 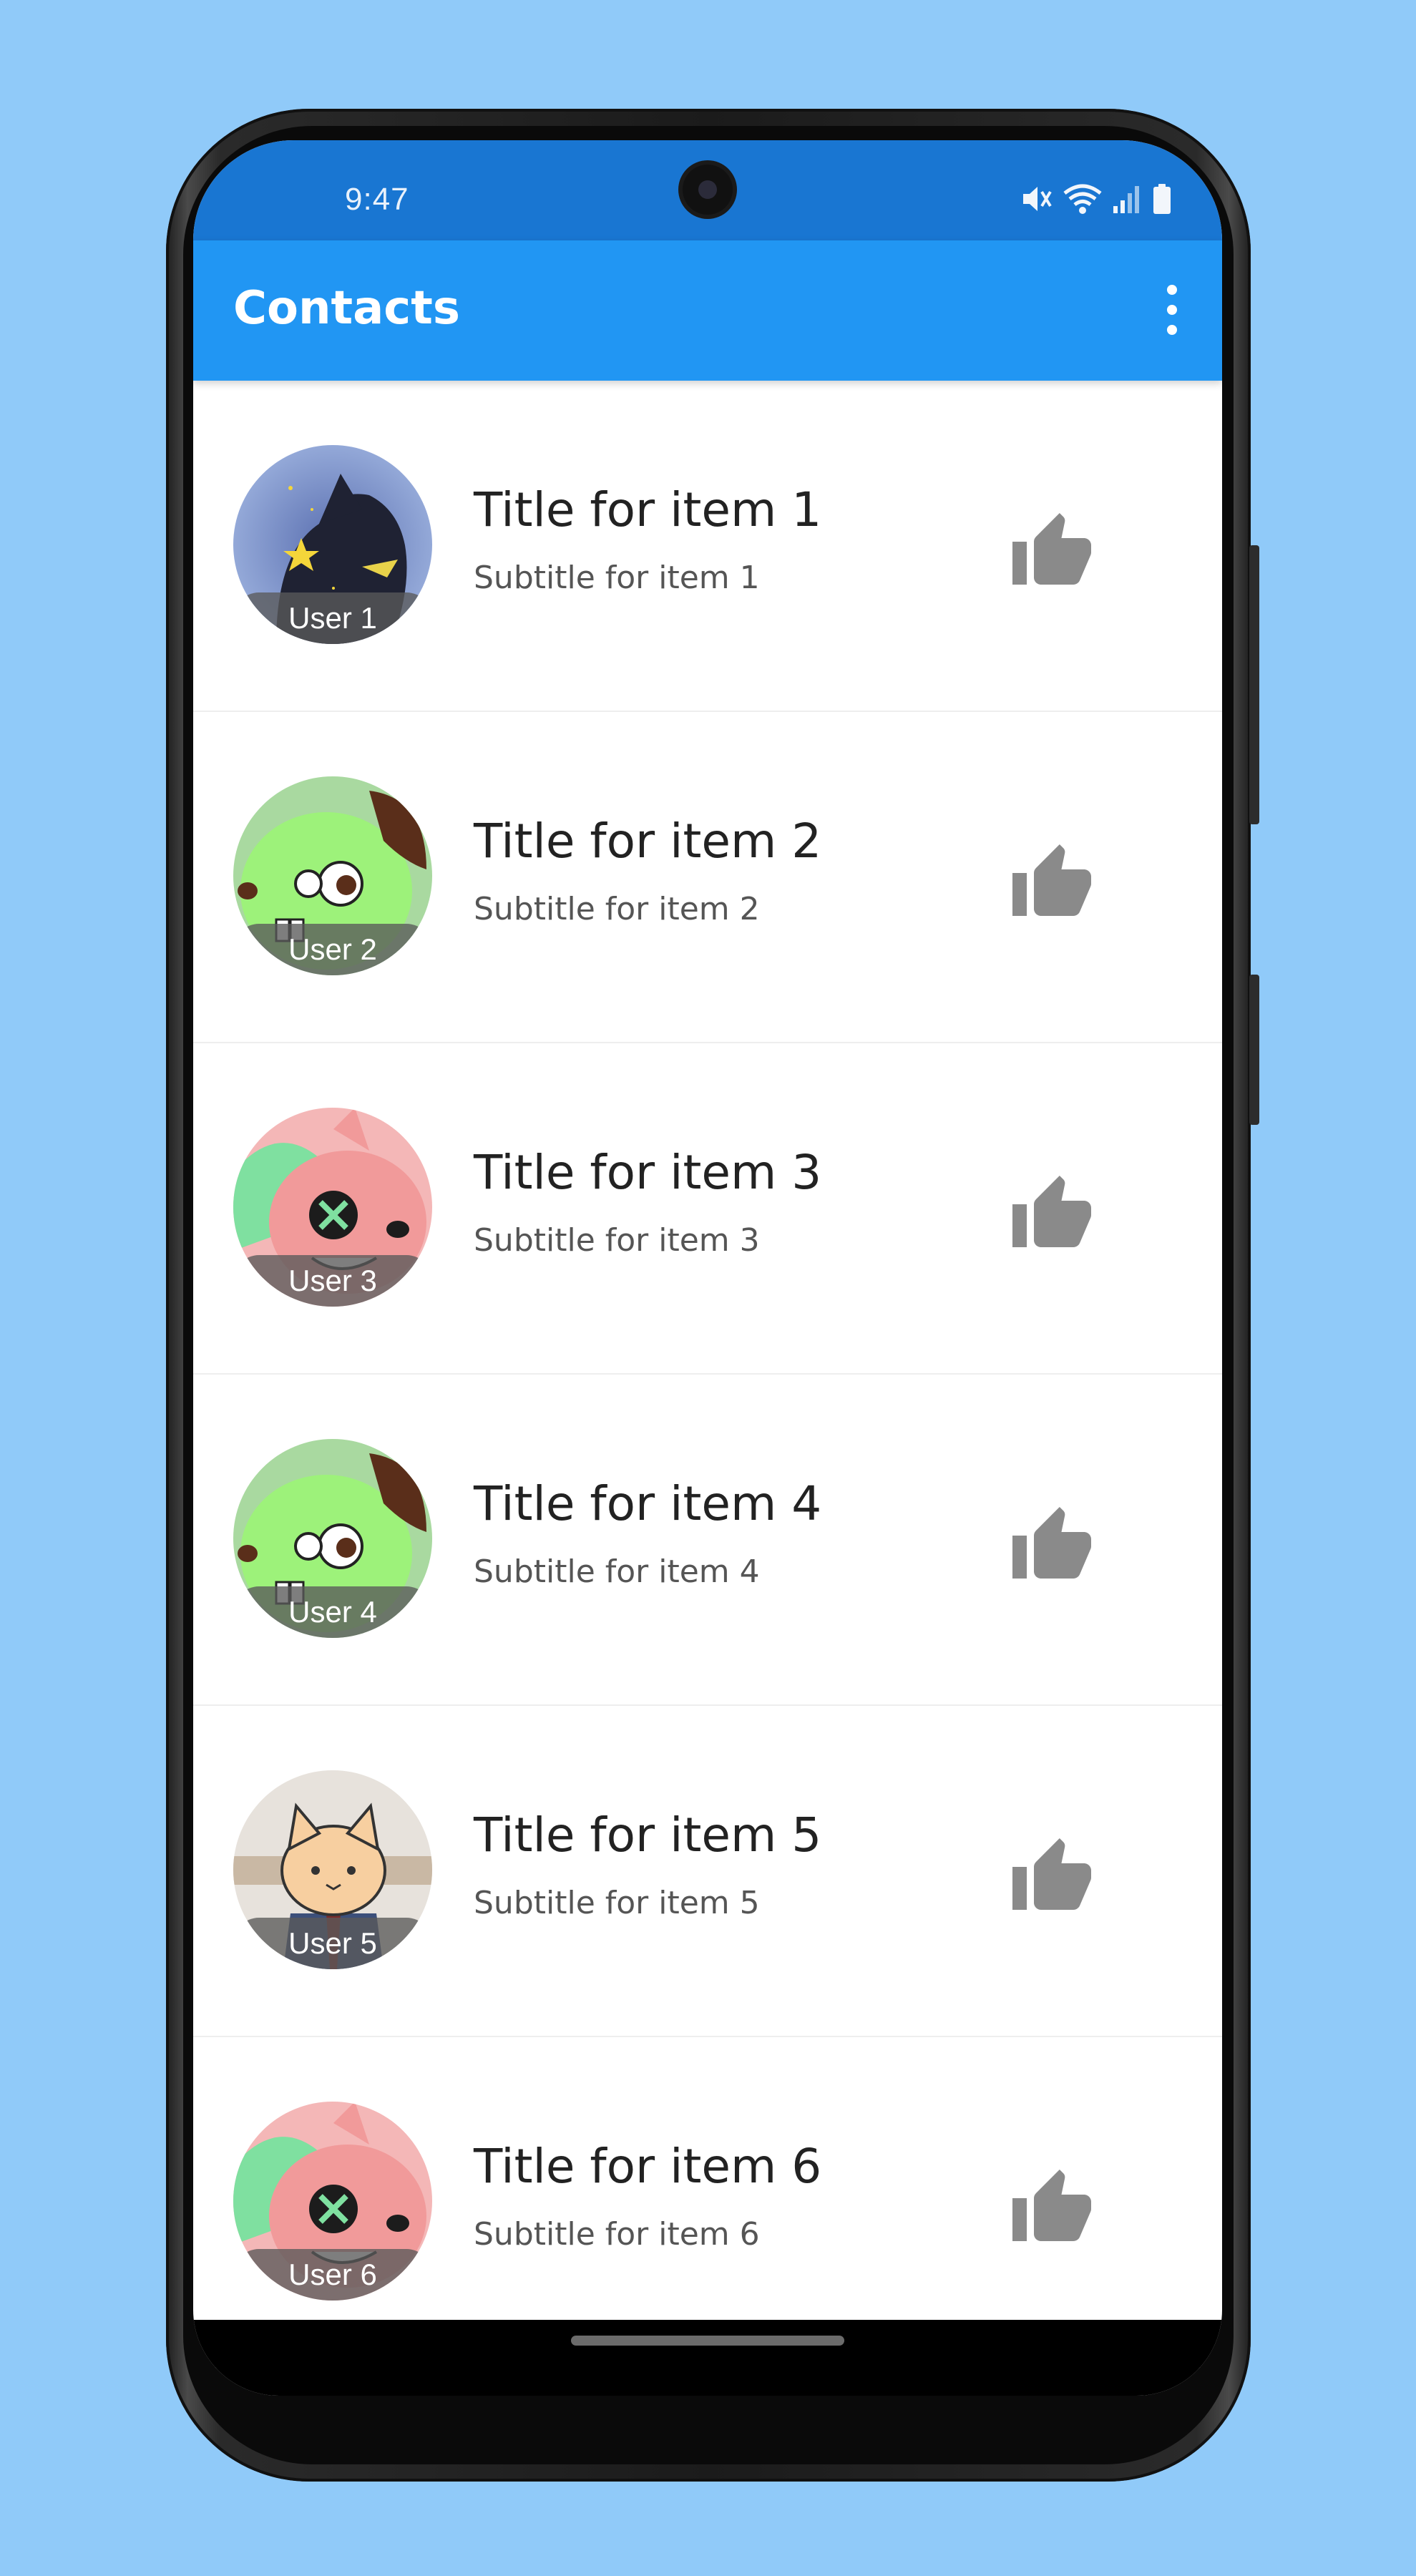 I want to click on avatar-label: User 1, so click(x=332, y=618).